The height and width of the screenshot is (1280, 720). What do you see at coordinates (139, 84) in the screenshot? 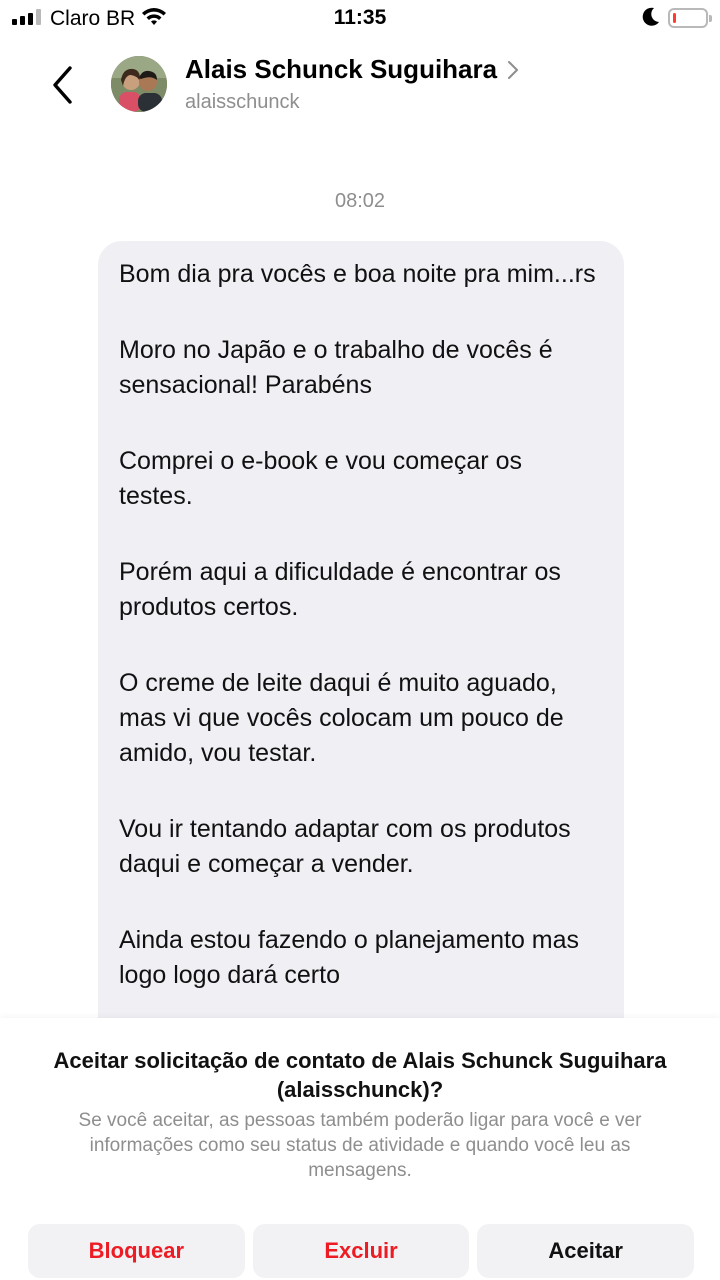
I see `avatar` at bounding box center [139, 84].